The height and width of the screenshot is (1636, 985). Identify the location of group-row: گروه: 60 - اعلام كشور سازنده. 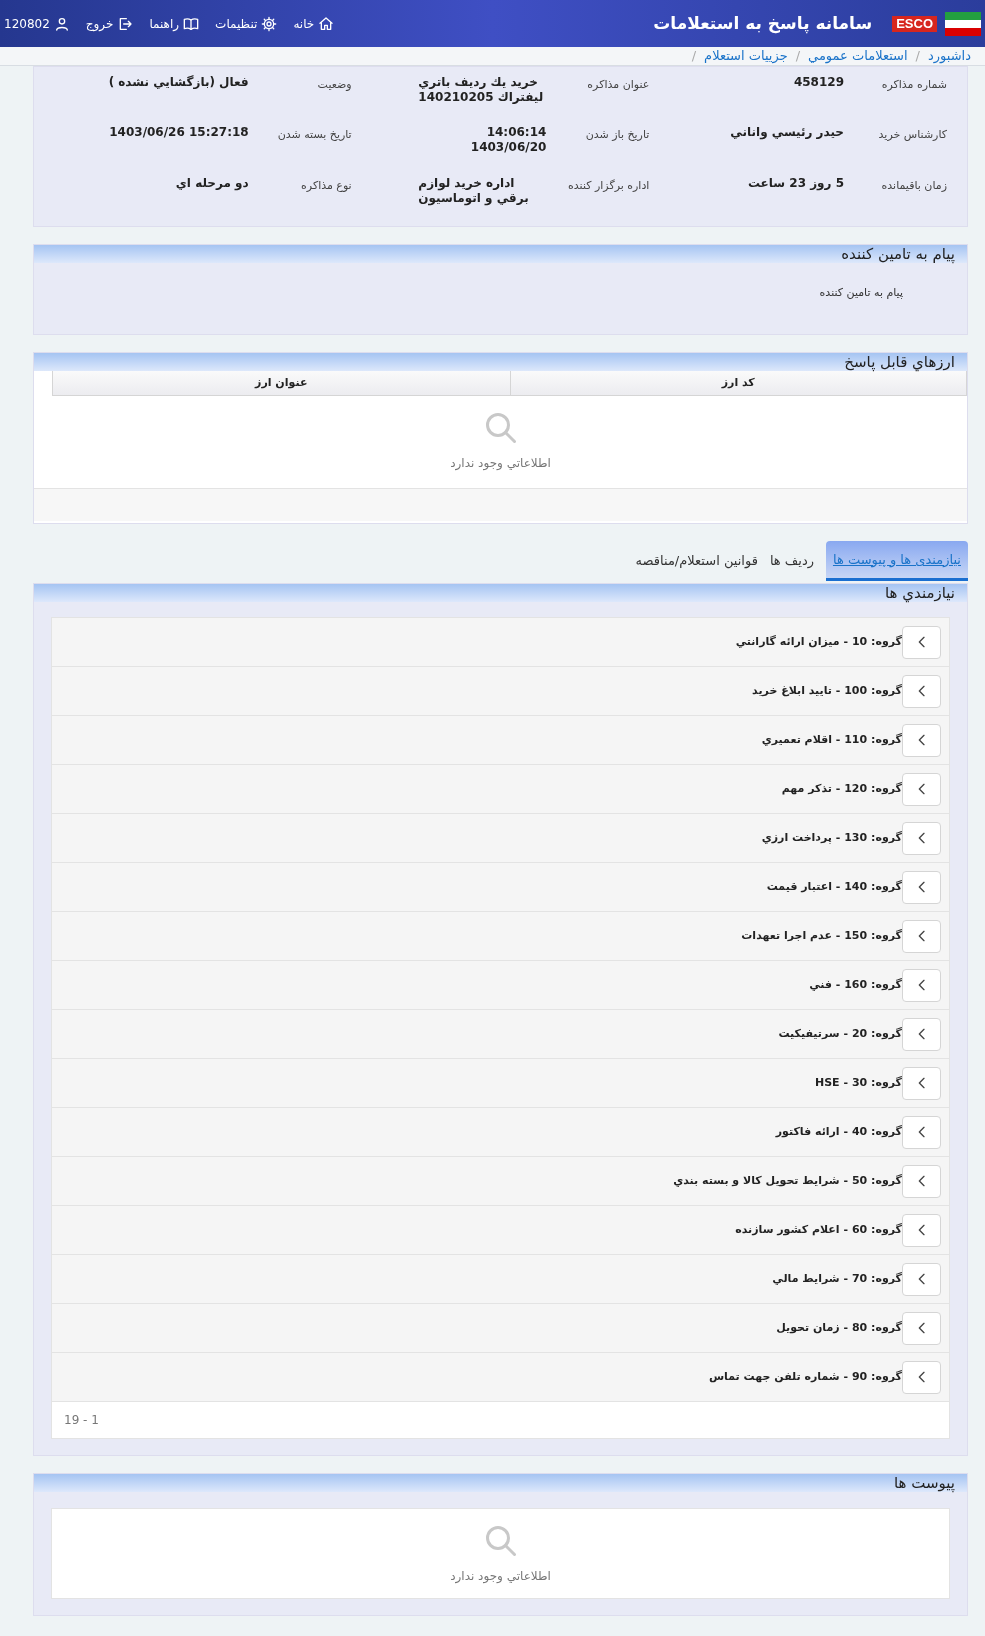
(500, 1230).